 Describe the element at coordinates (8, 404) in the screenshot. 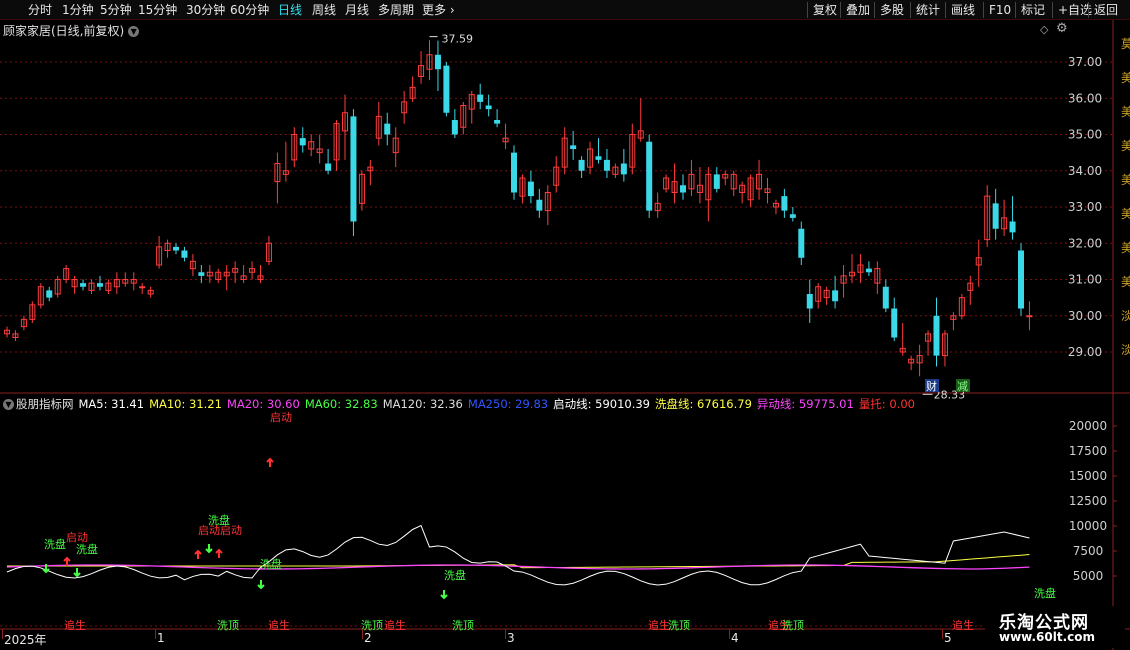

I see `chevron-down-icon: ▼` at that location.